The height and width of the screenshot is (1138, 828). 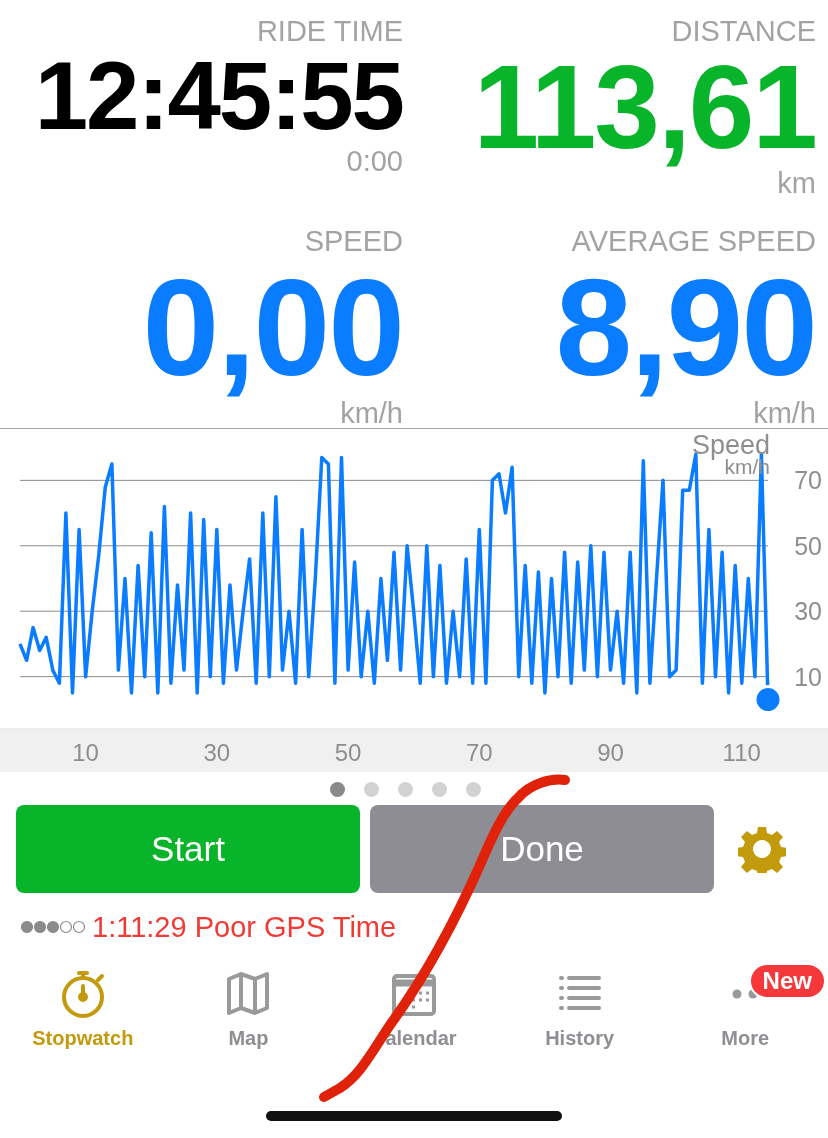 What do you see at coordinates (730, 445) in the screenshot?
I see `chart-title: Speed` at bounding box center [730, 445].